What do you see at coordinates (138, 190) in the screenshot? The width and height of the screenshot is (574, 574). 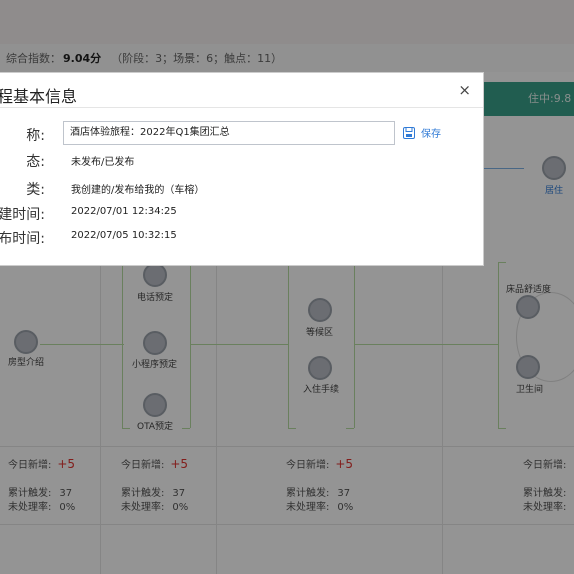 I see `field-type-value: 我创建的/发布给我的（车榕）` at bounding box center [138, 190].